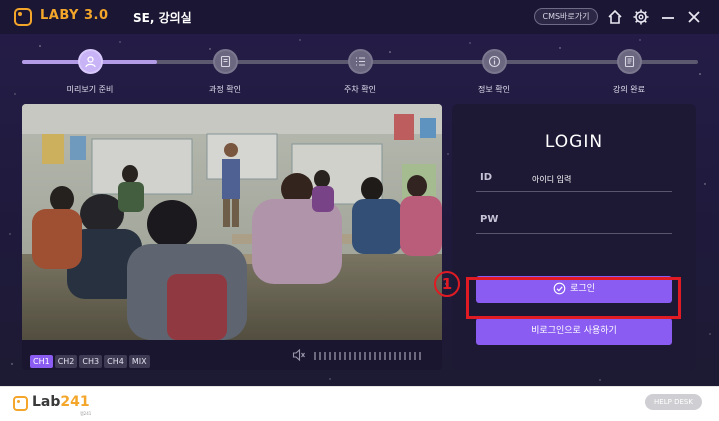 The width and height of the screenshot is (719, 421). I want to click on step-label: 정보 확인, so click(494, 89).